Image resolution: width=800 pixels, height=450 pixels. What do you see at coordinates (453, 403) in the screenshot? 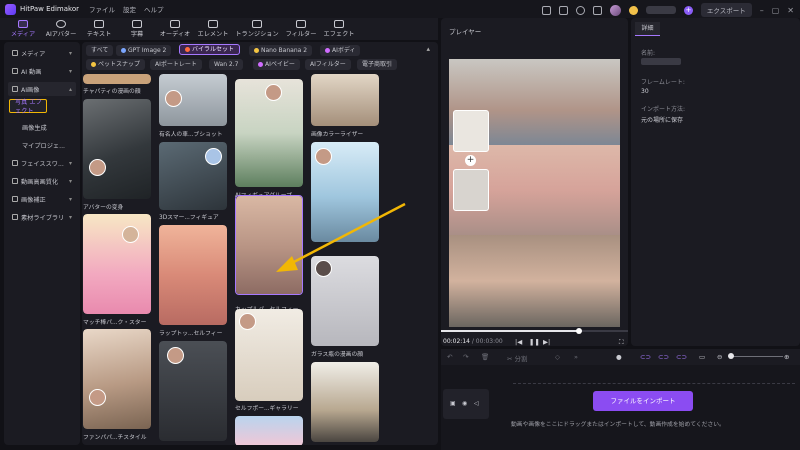
I see `video-track-icon: ▣` at bounding box center [453, 403].